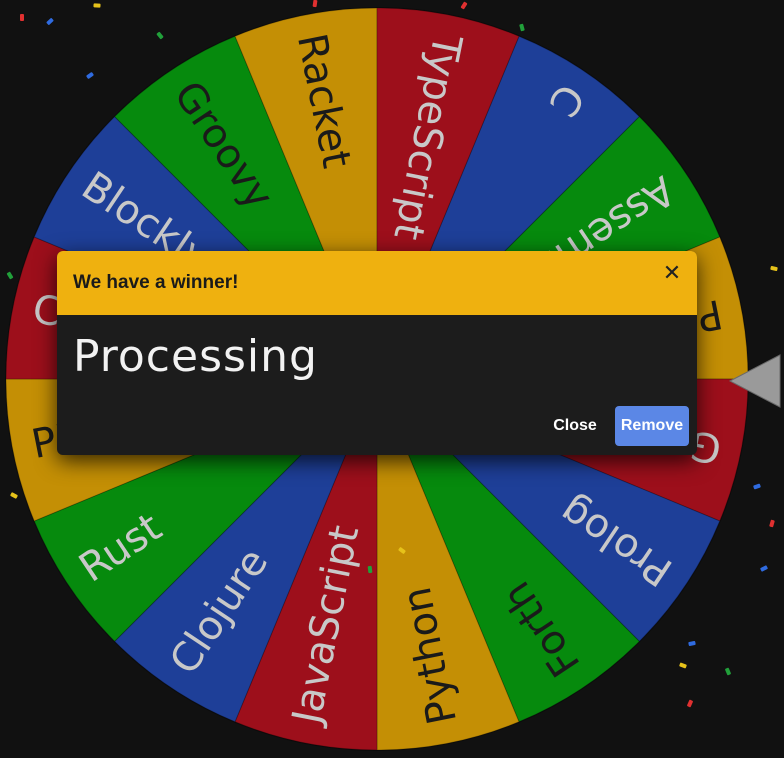 The height and width of the screenshot is (758, 784). What do you see at coordinates (195, 356) in the screenshot?
I see `winner-name: Processing` at bounding box center [195, 356].